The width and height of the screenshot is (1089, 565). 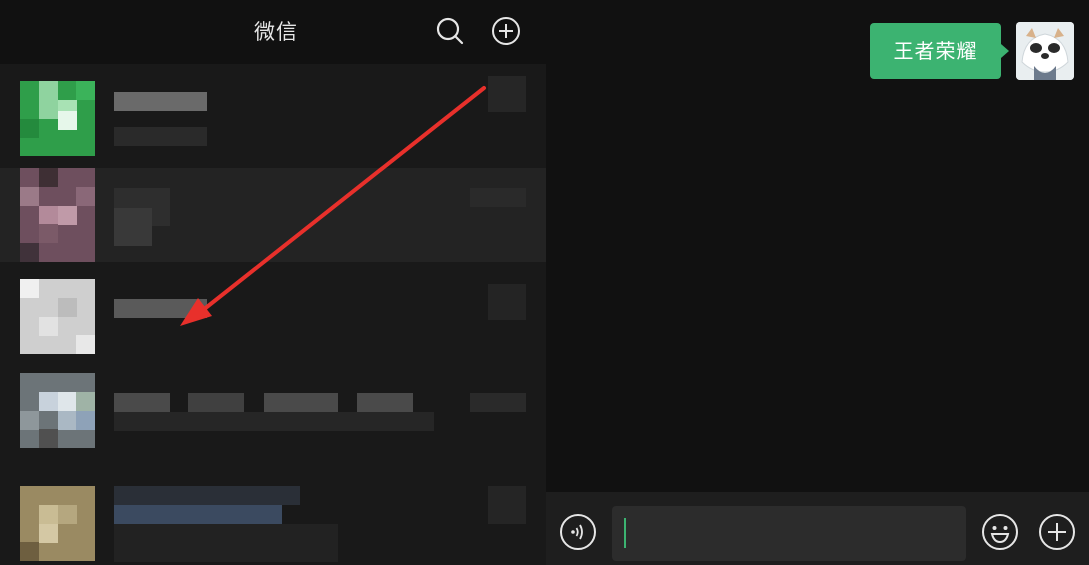 What do you see at coordinates (276, 32) in the screenshot?
I see `app-title: 微信` at bounding box center [276, 32].